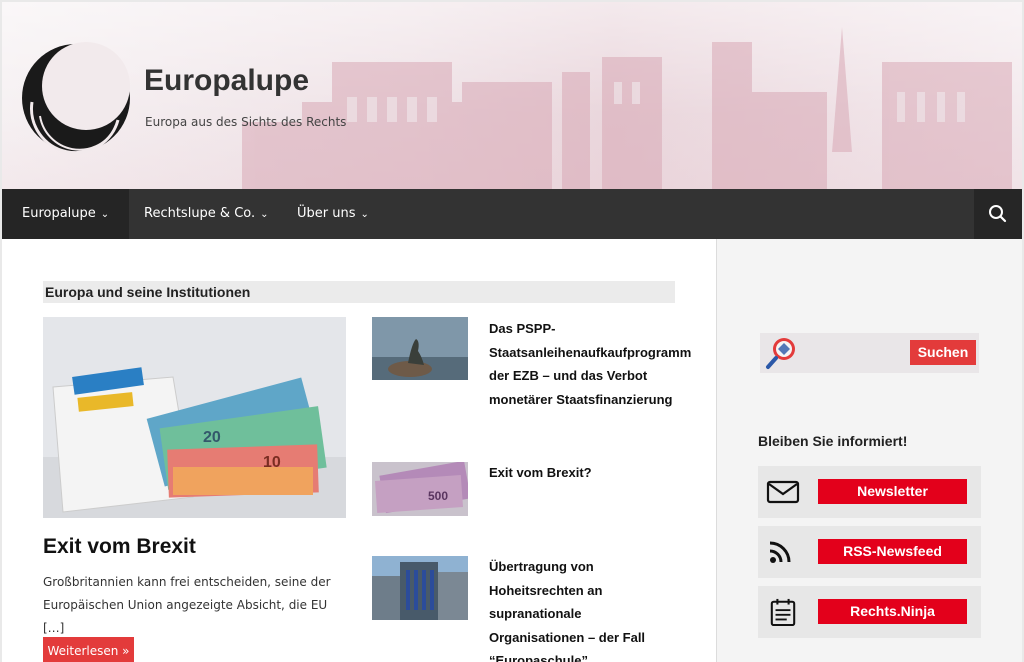  I want to click on main-navigation: Europalupe ⌄ Rechtslupe & Co. ⌄ Über uns ⌄, so click(512, 214).